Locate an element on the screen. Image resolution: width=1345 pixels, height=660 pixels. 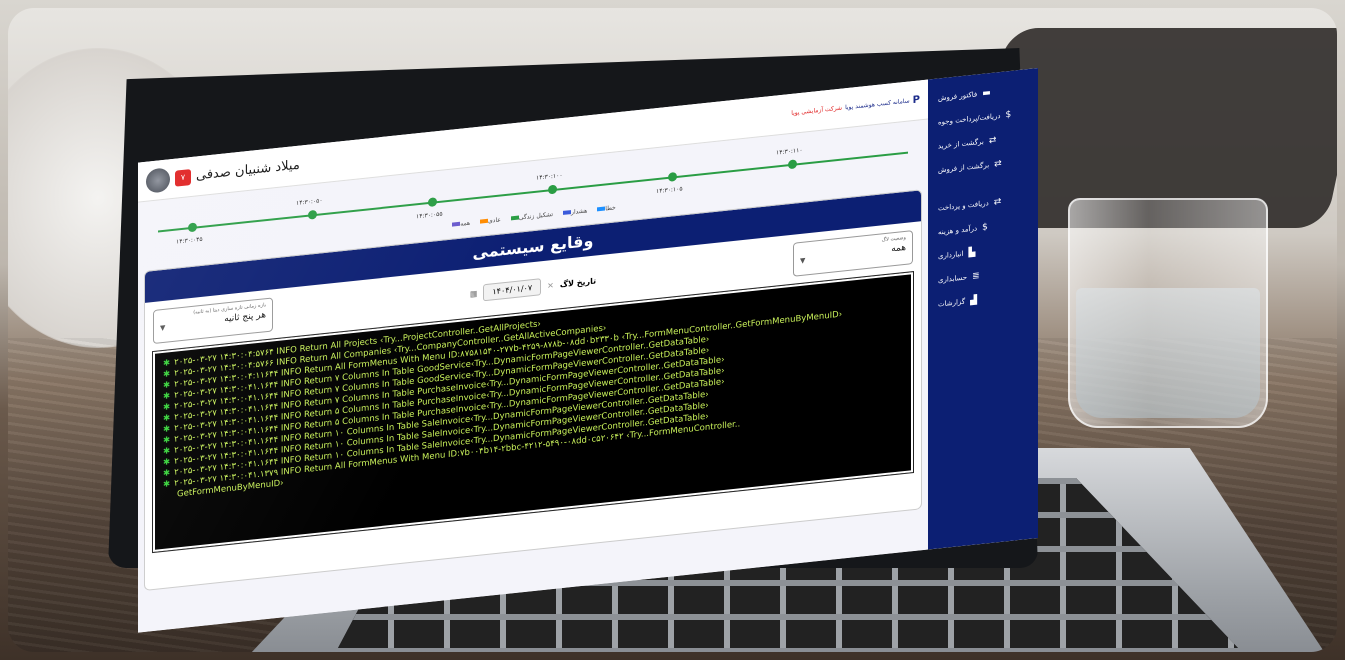
timeline-date: ۱۴:۳۰:۱۱۰ is located at coordinates (789, 151).